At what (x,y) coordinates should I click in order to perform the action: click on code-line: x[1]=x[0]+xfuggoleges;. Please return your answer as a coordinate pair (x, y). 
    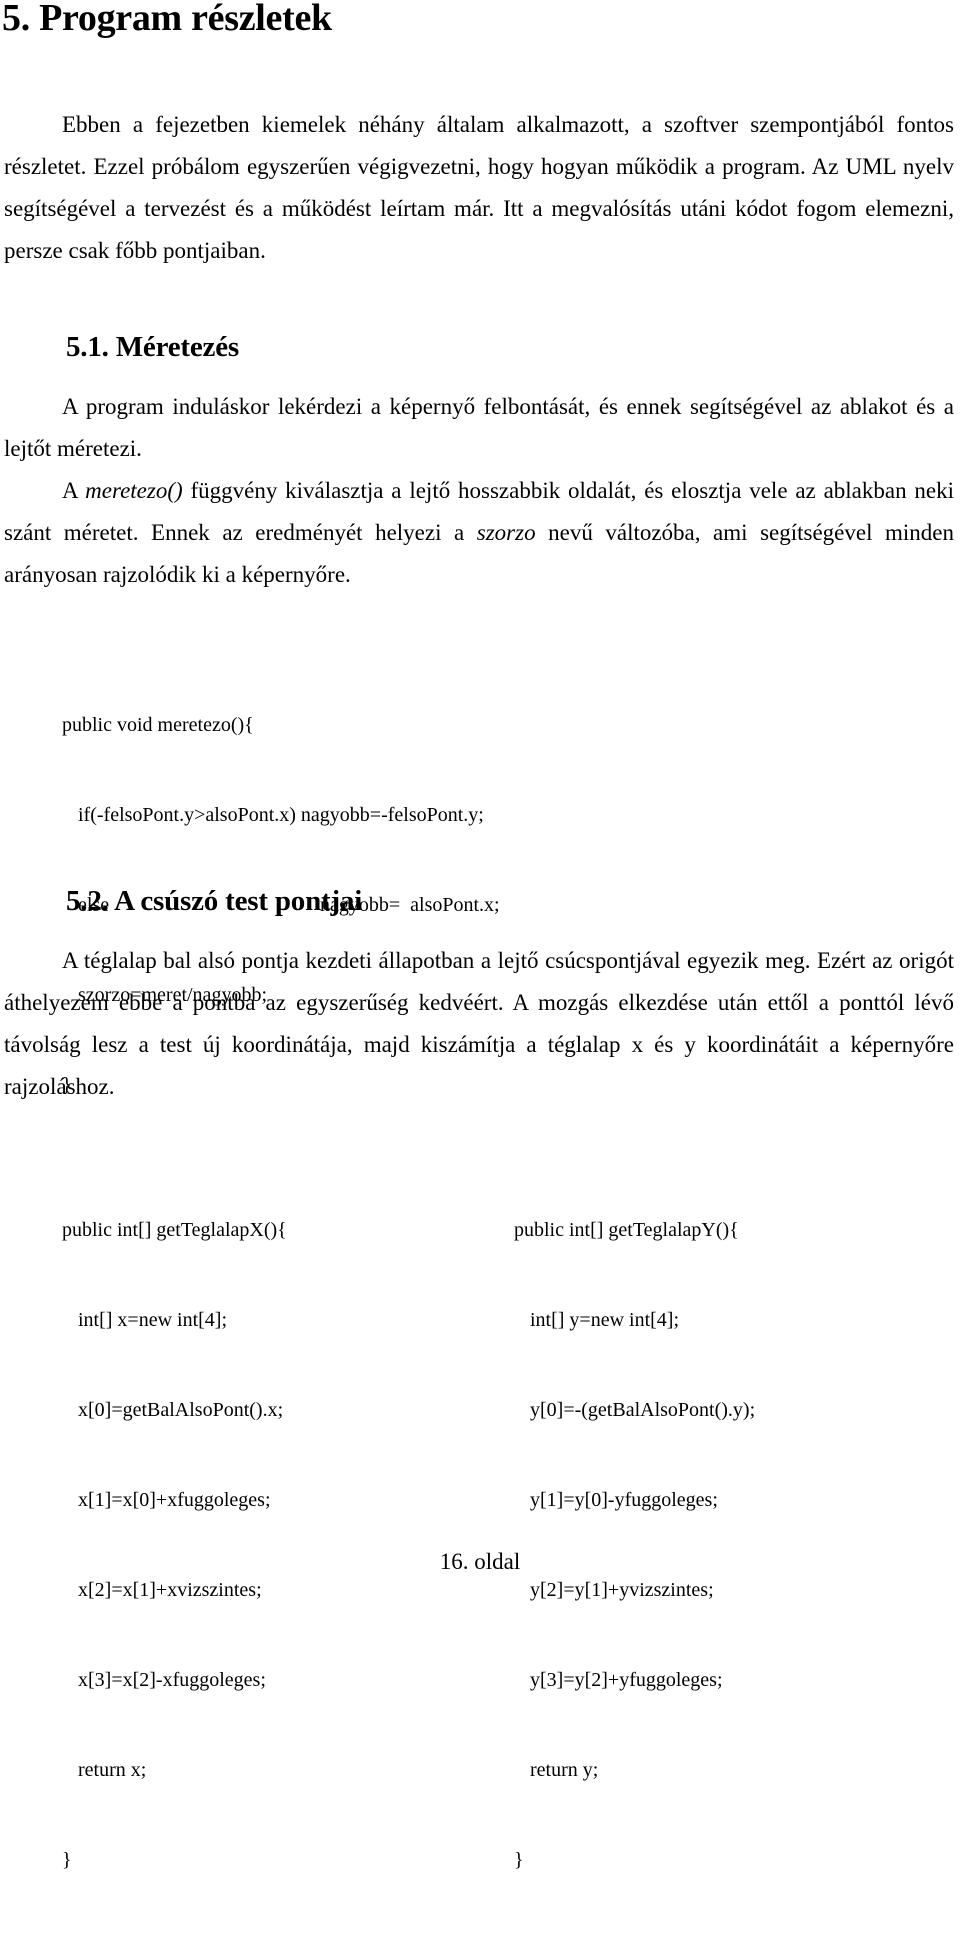
    Looking at the image, I should click on (174, 1500).